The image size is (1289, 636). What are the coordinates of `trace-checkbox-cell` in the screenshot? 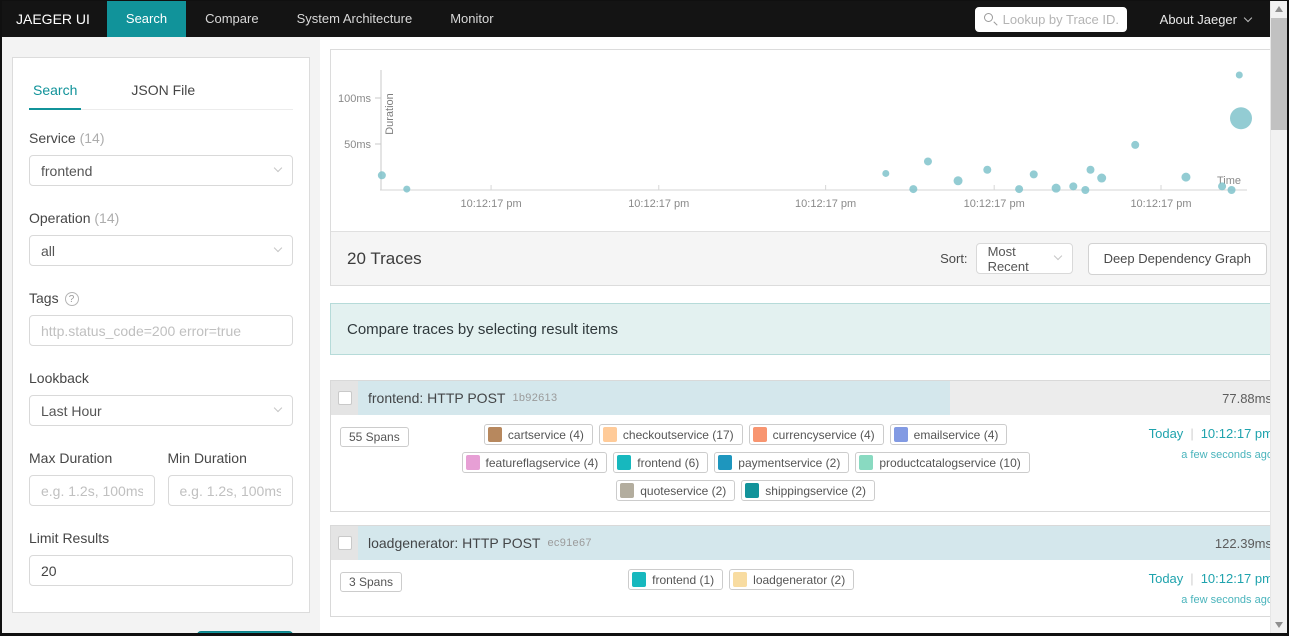 It's located at (344, 398).